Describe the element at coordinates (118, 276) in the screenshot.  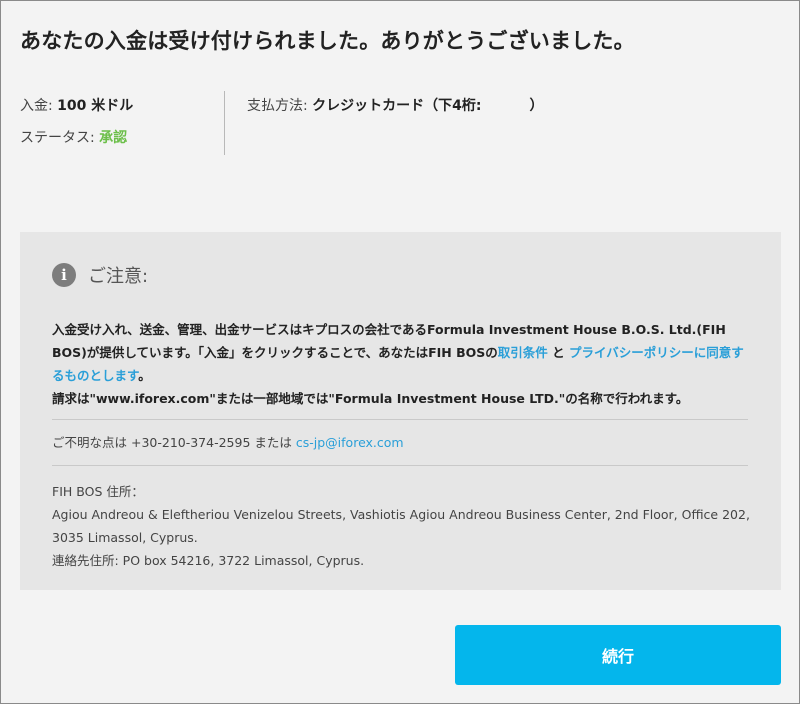
I see `notice-title: ご注意:` at that location.